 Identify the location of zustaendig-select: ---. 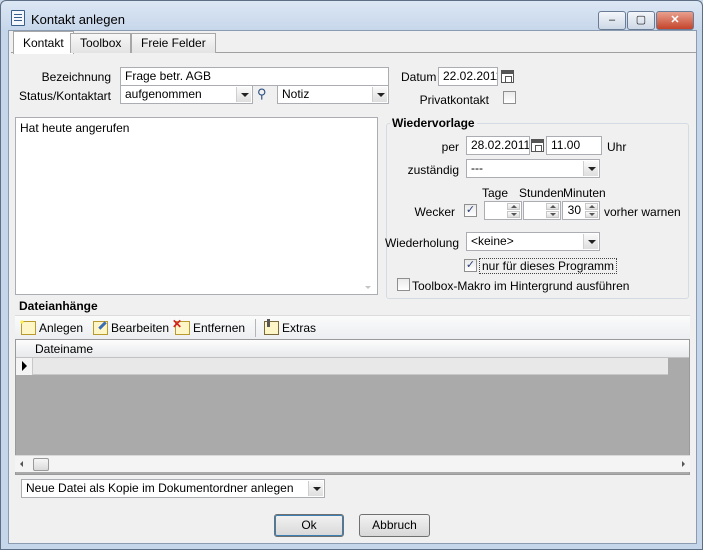
(533, 168).